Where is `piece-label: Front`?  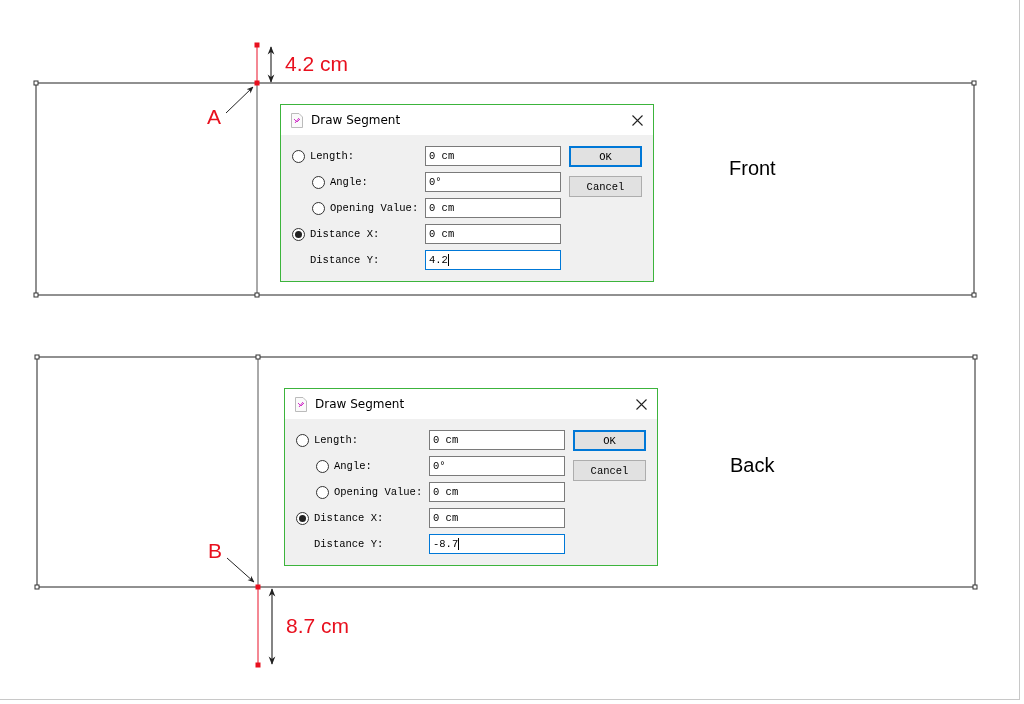 piece-label: Front is located at coordinates (752, 168).